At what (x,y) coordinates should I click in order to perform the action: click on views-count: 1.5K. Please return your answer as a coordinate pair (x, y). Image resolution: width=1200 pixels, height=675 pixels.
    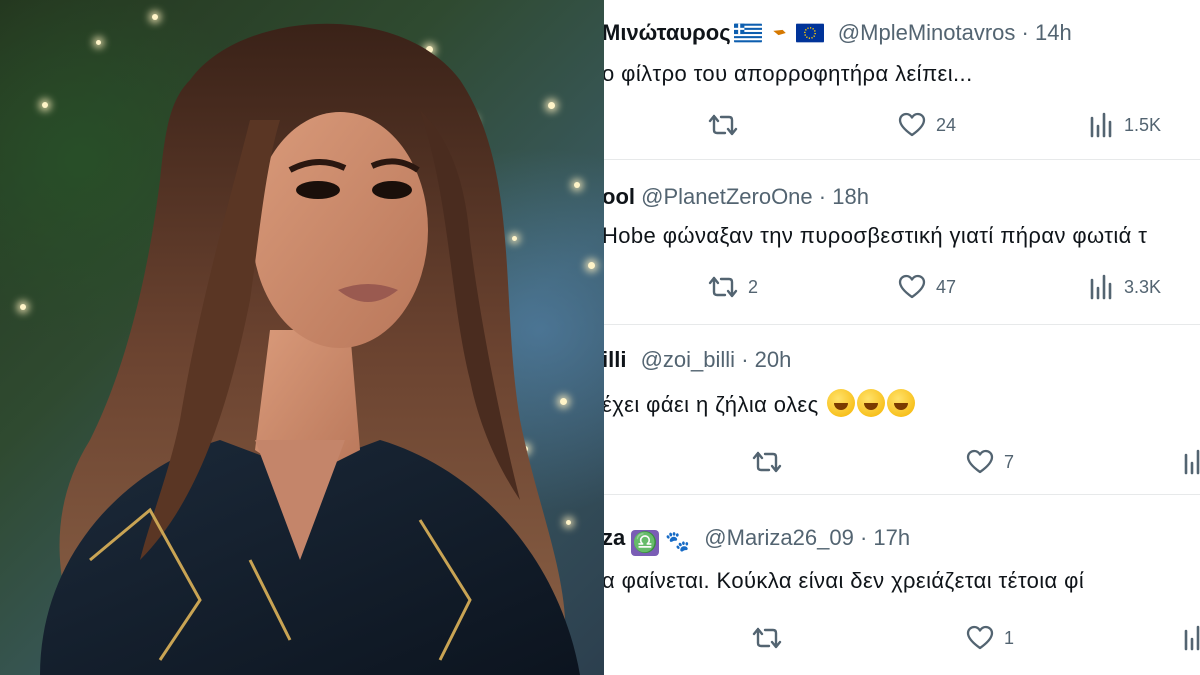
    Looking at the image, I should click on (1143, 124).